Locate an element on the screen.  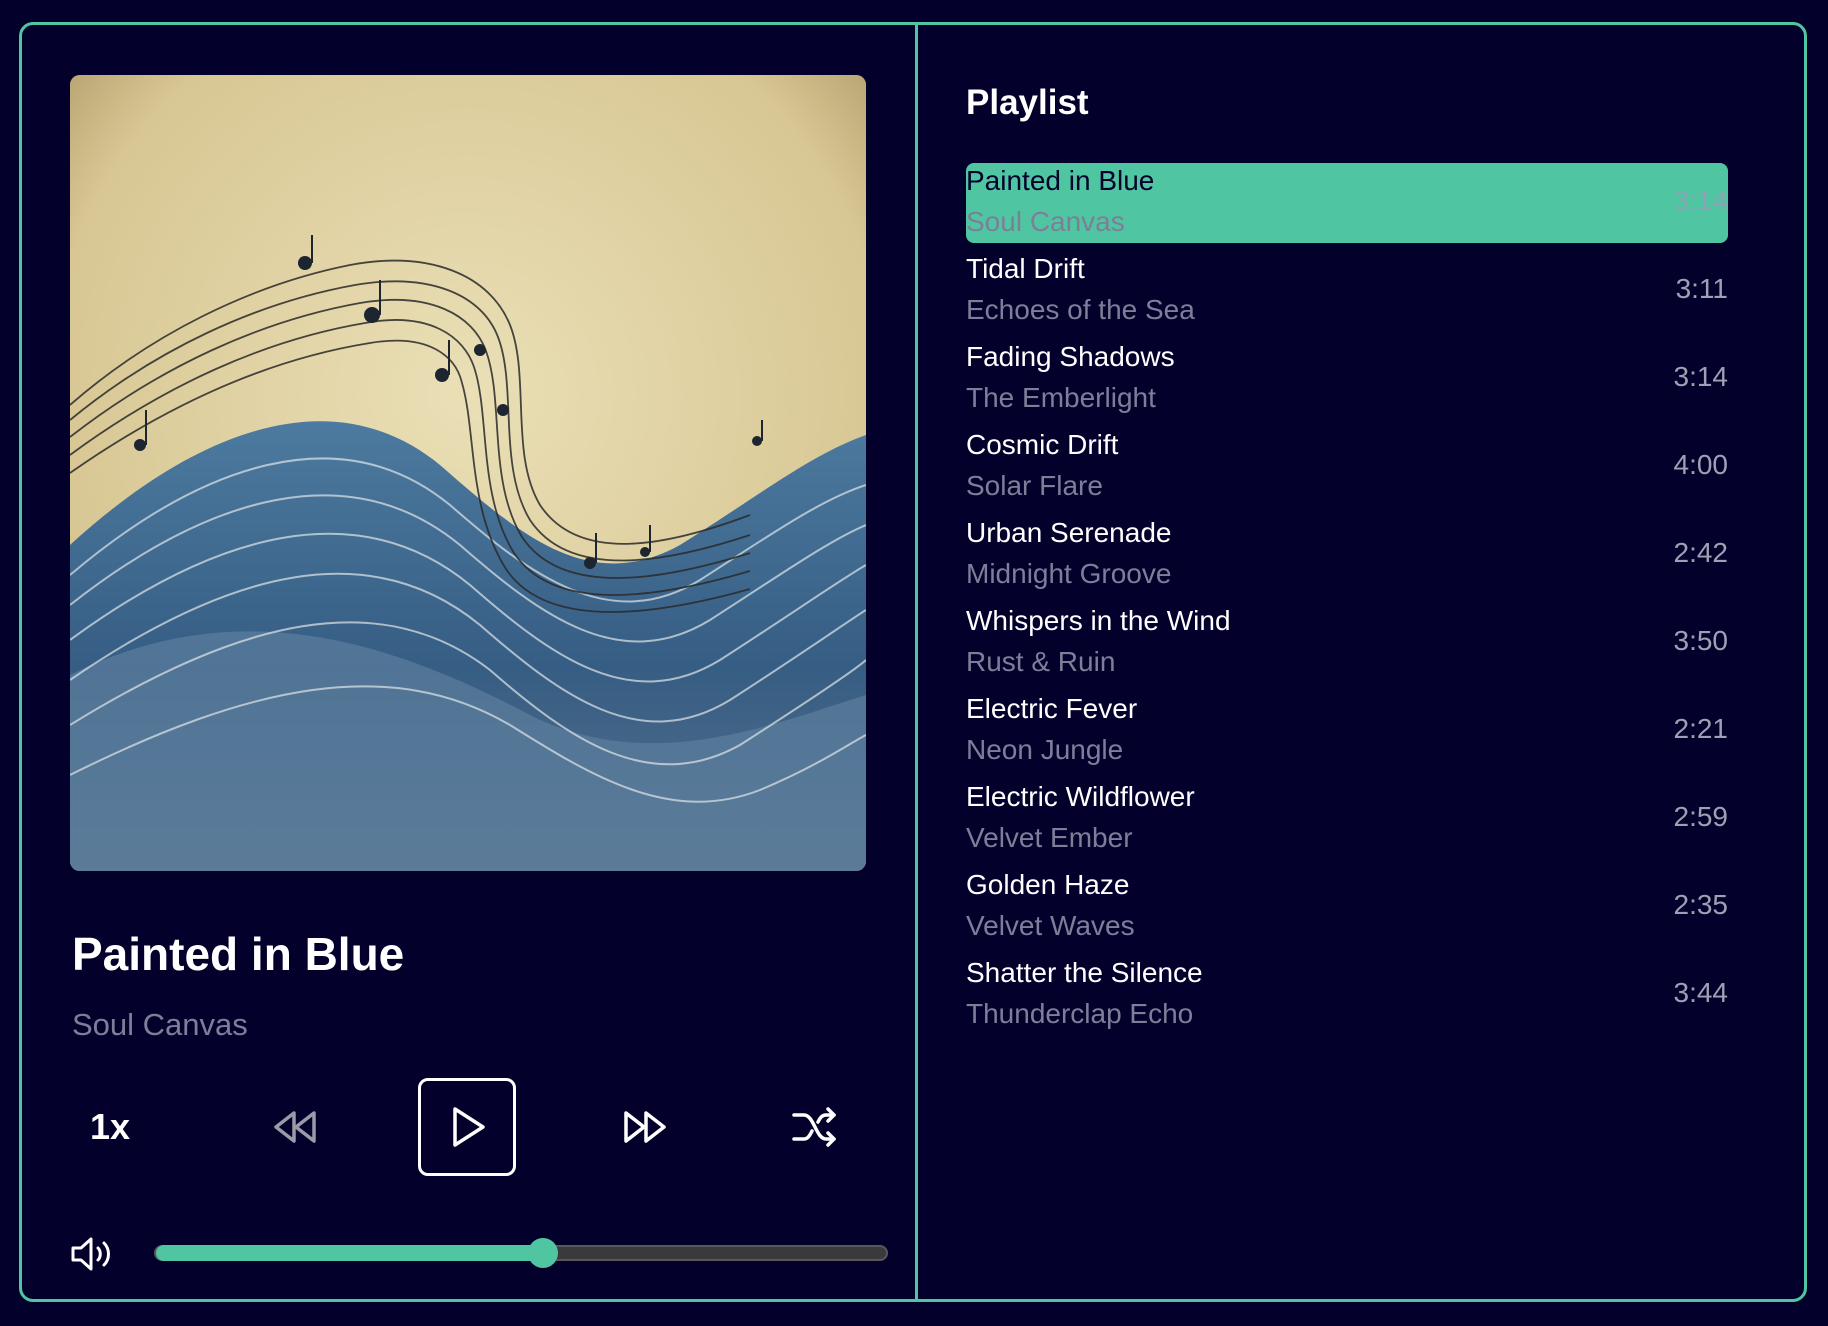
playlist-item-duration: 4:00 is located at coordinates (1701, 464).